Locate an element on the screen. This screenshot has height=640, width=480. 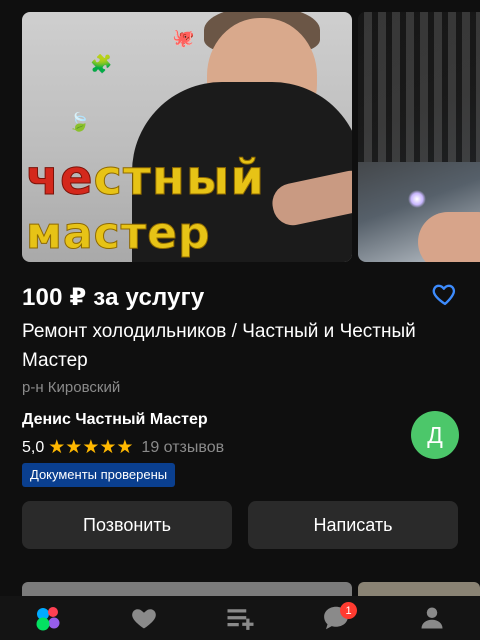
tab-favorites is located at coordinates (144, 618).